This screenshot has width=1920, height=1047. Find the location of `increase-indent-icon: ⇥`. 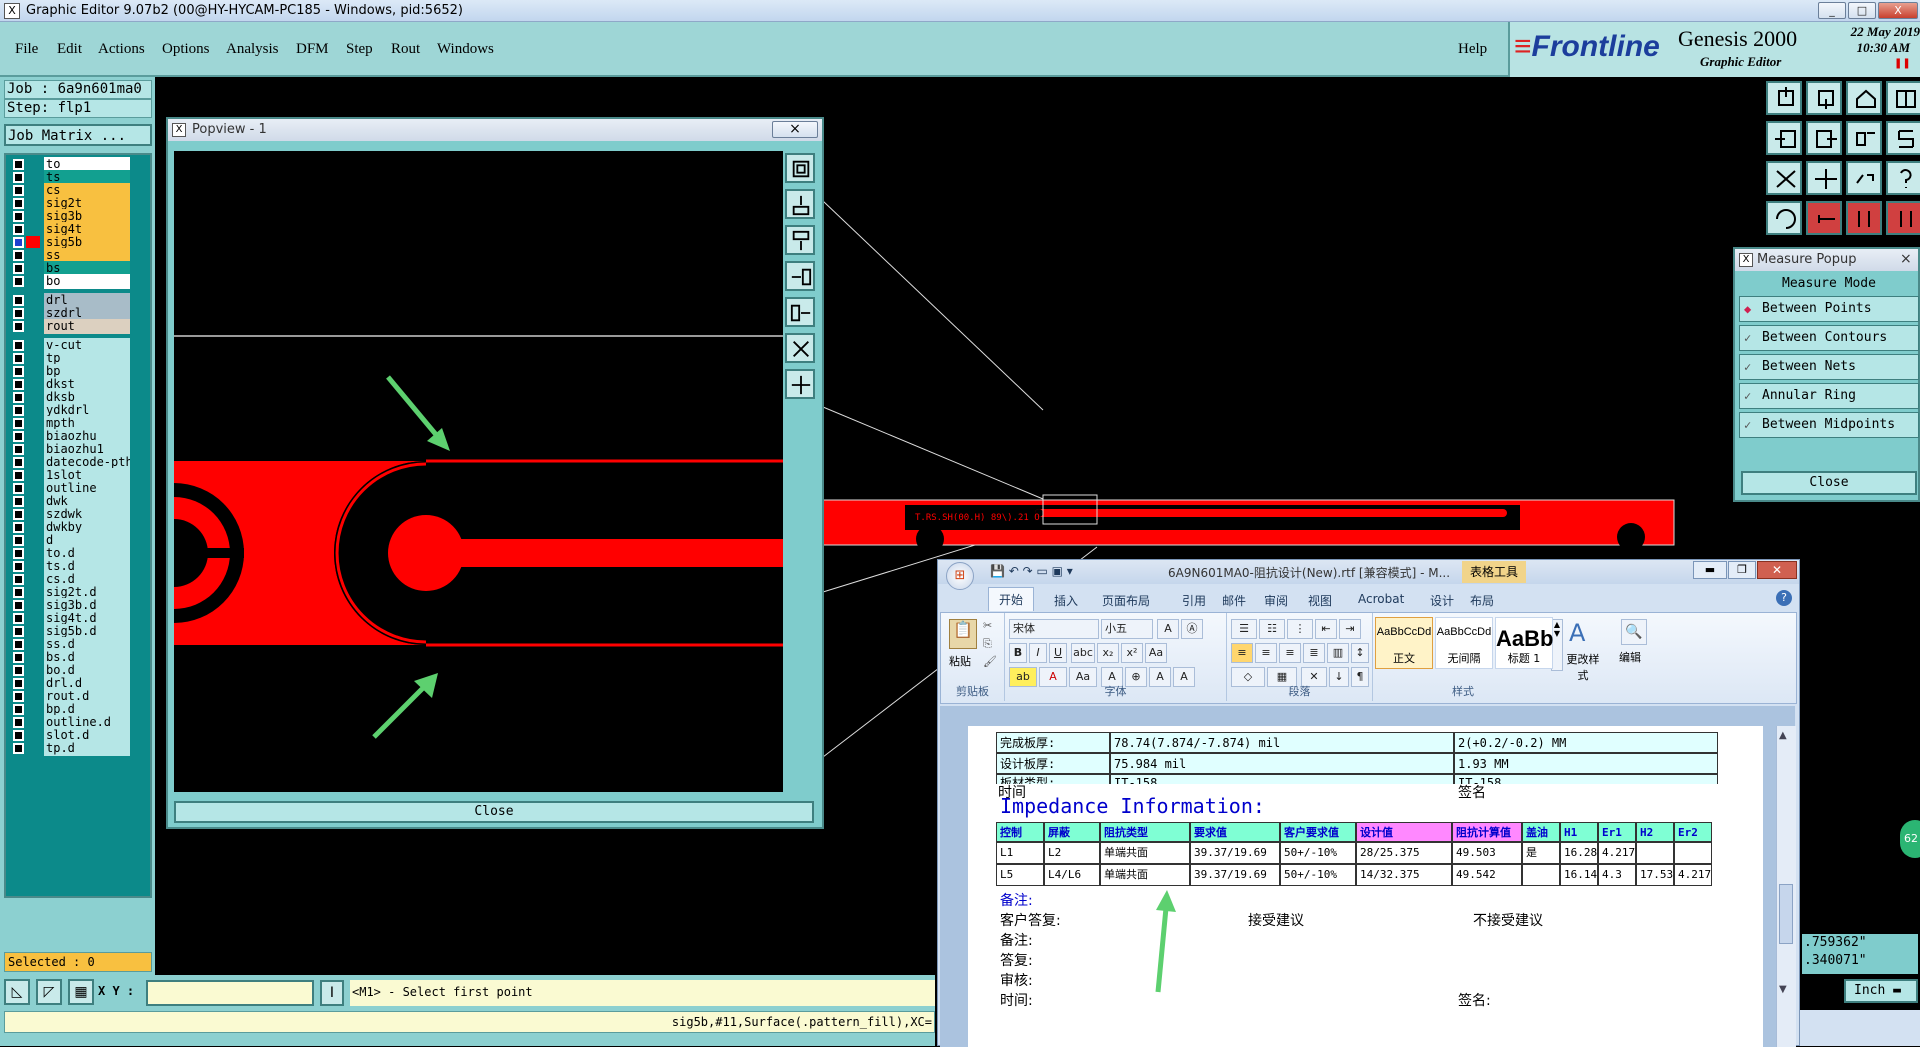

increase-indent-icon: ⇥ is located at coordinates (1350, 629).